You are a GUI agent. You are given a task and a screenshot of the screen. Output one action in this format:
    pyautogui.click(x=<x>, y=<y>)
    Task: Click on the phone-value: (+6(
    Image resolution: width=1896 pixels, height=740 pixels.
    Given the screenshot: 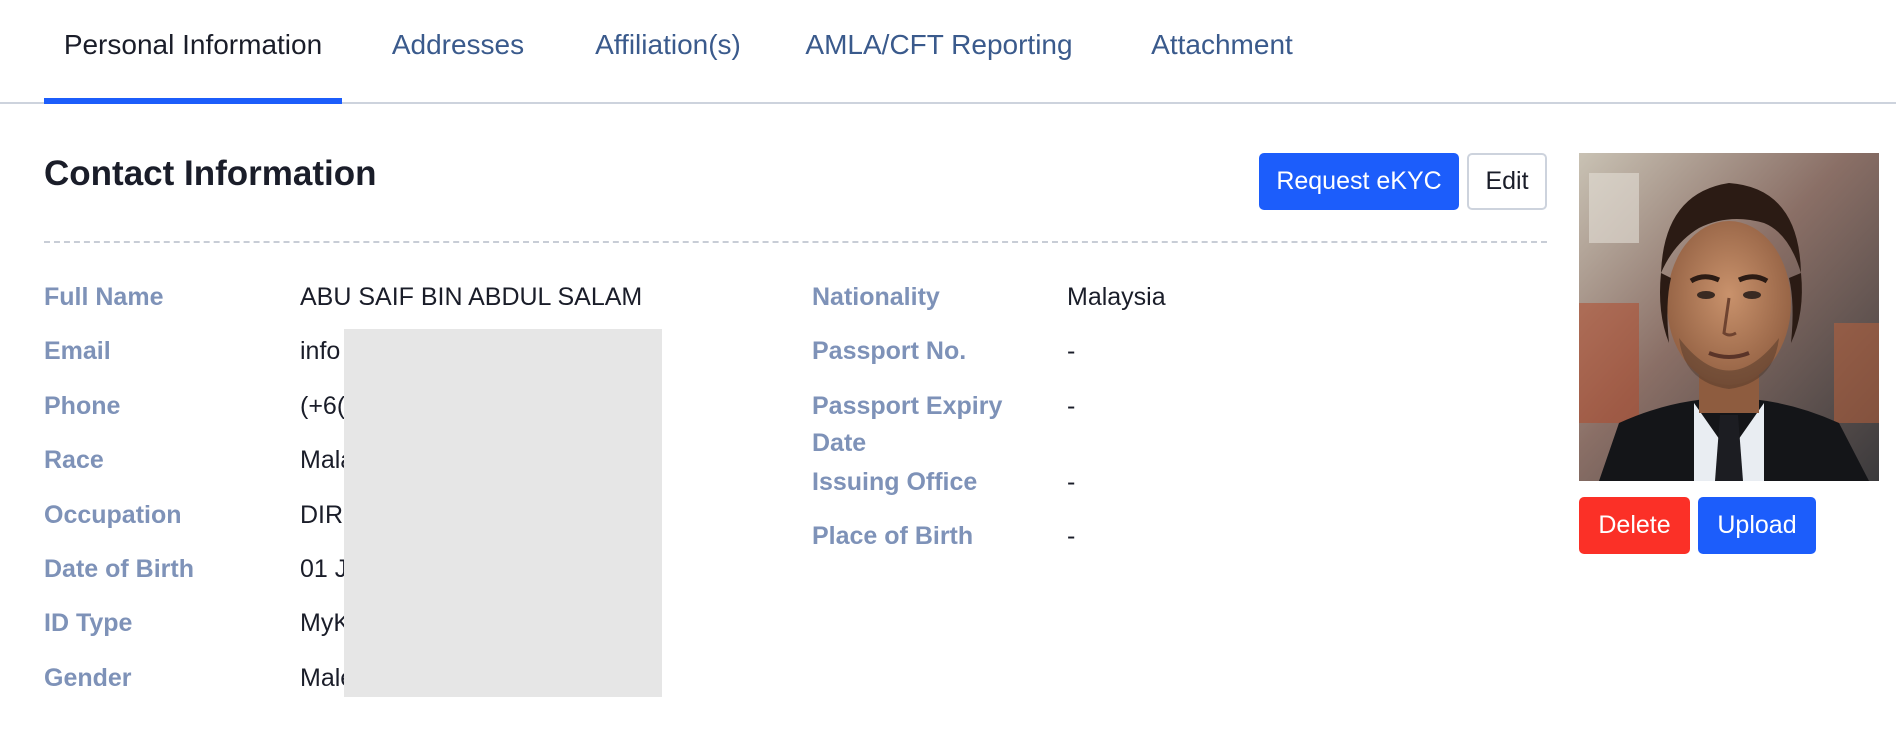 What is the action you would take?
    pyautogui.click(x=323, y=406)
    